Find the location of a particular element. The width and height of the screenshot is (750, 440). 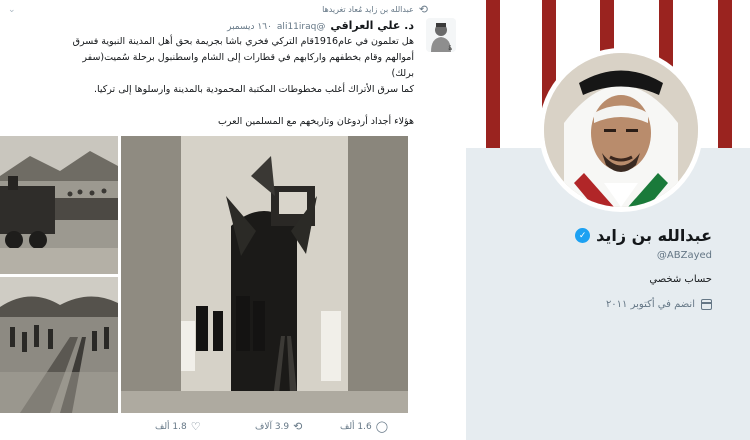

tweet-author-handle: @ali11iraq is located at coordinates (301, 27).